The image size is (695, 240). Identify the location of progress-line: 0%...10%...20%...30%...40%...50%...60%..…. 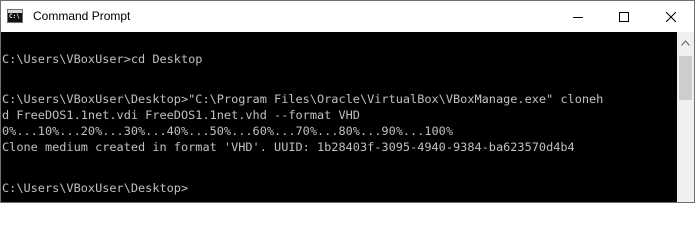
(228, 131).